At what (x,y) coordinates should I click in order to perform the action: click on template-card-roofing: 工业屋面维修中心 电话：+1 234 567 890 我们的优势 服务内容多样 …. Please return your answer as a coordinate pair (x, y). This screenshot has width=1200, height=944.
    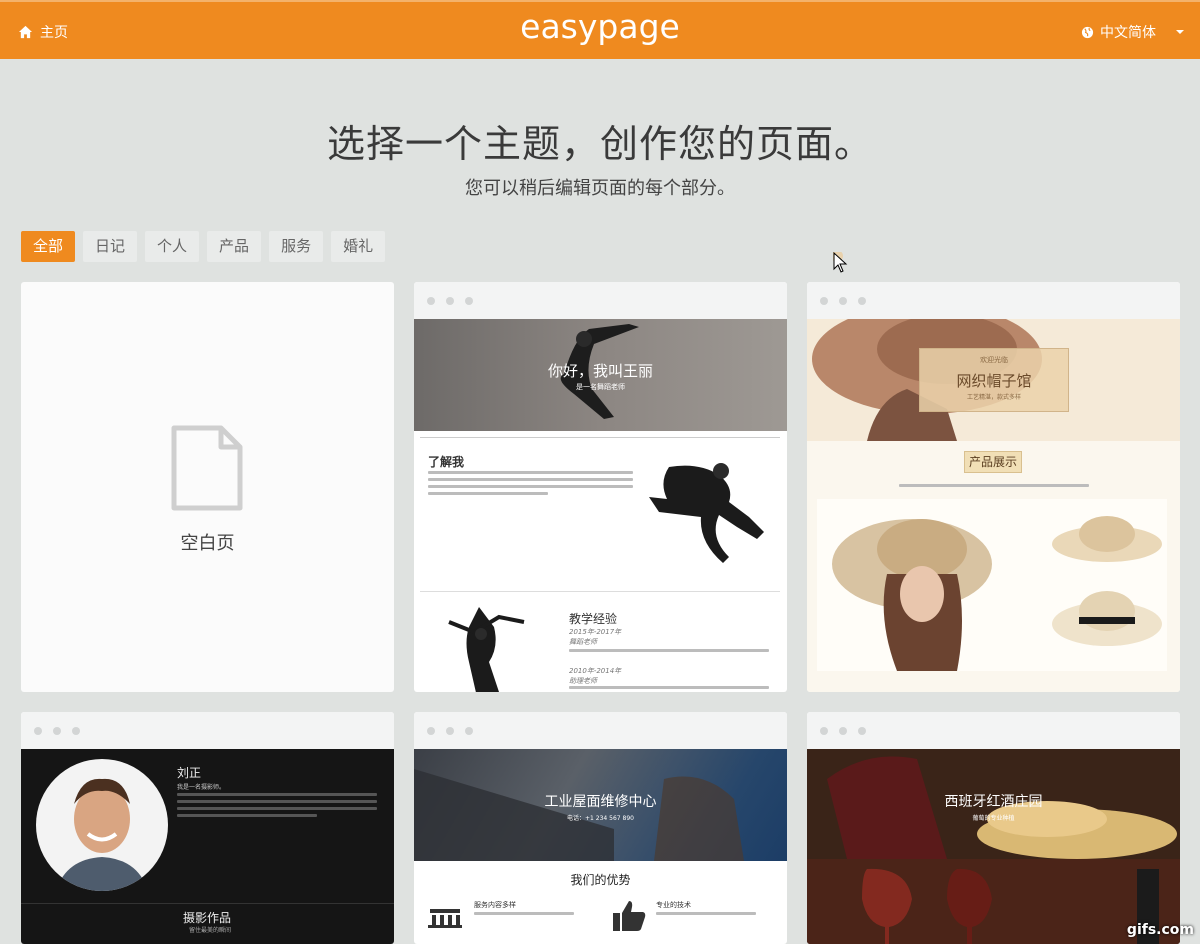
    Looking at the image, I should click on (600, 828).